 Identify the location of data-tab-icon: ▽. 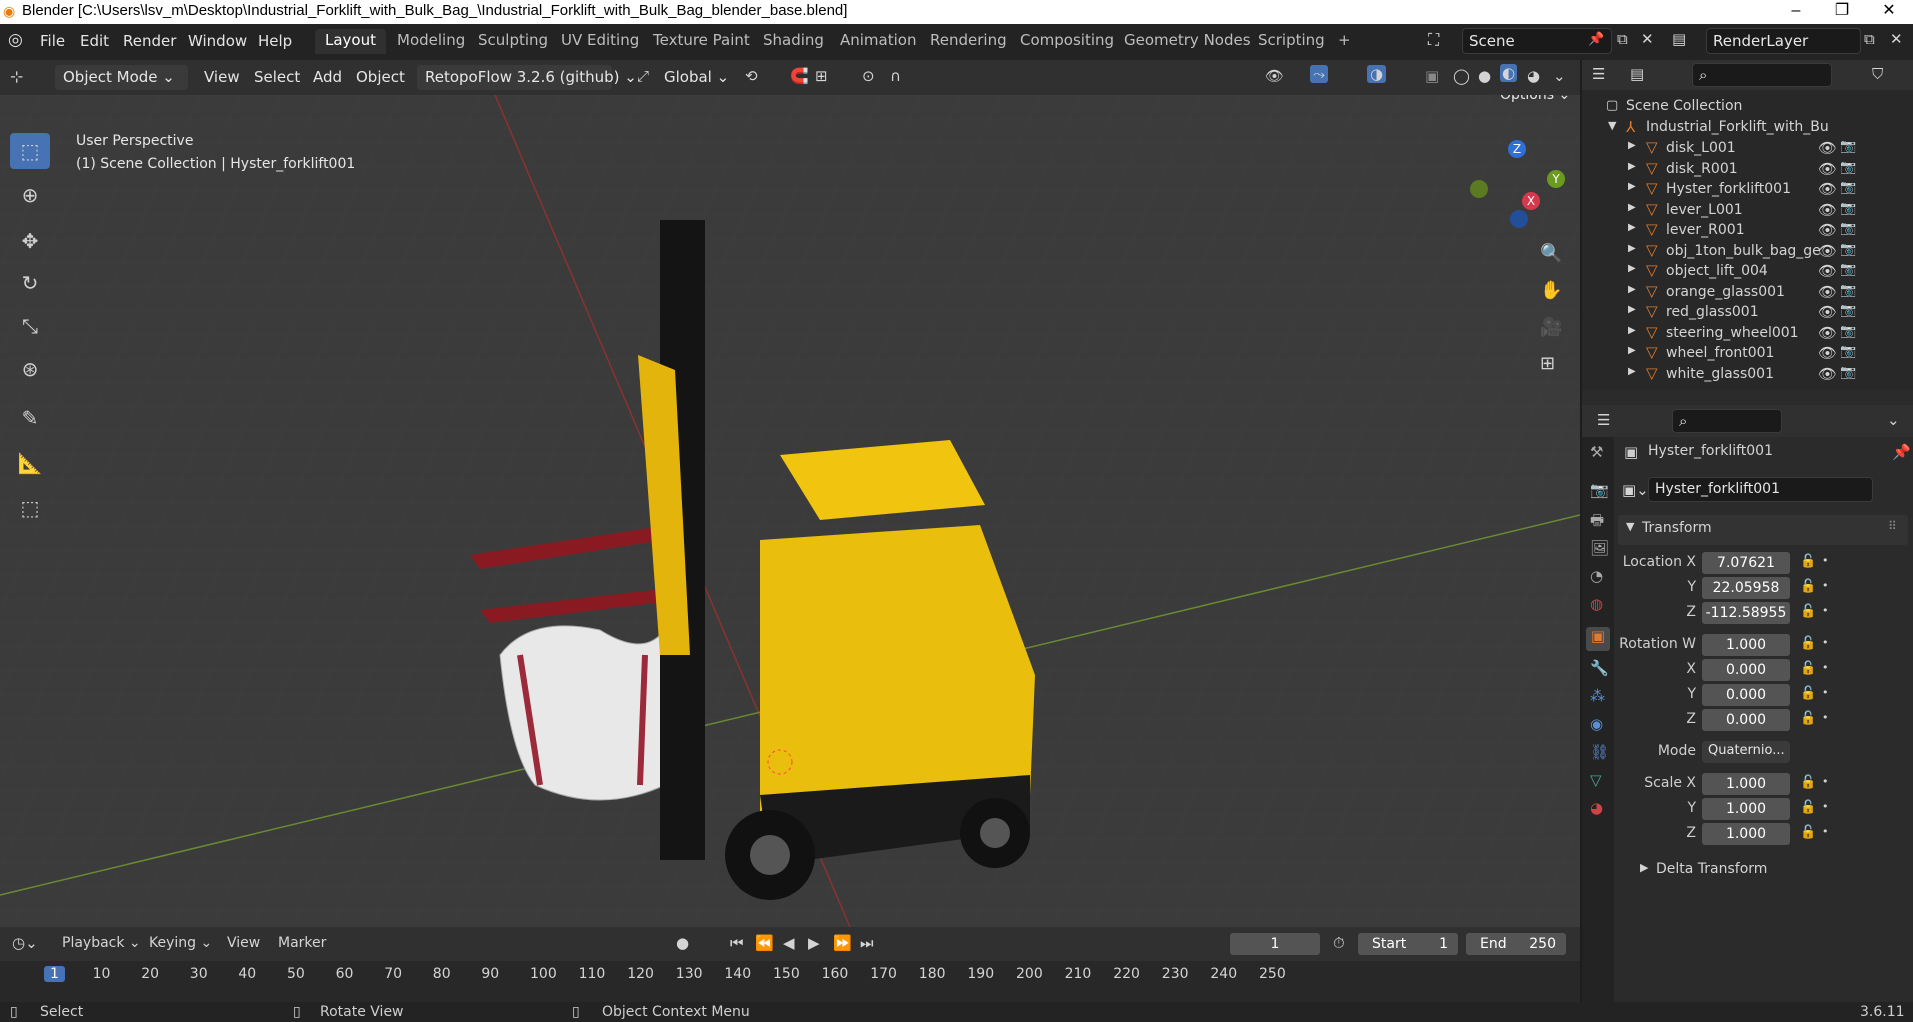
(1596, 780).